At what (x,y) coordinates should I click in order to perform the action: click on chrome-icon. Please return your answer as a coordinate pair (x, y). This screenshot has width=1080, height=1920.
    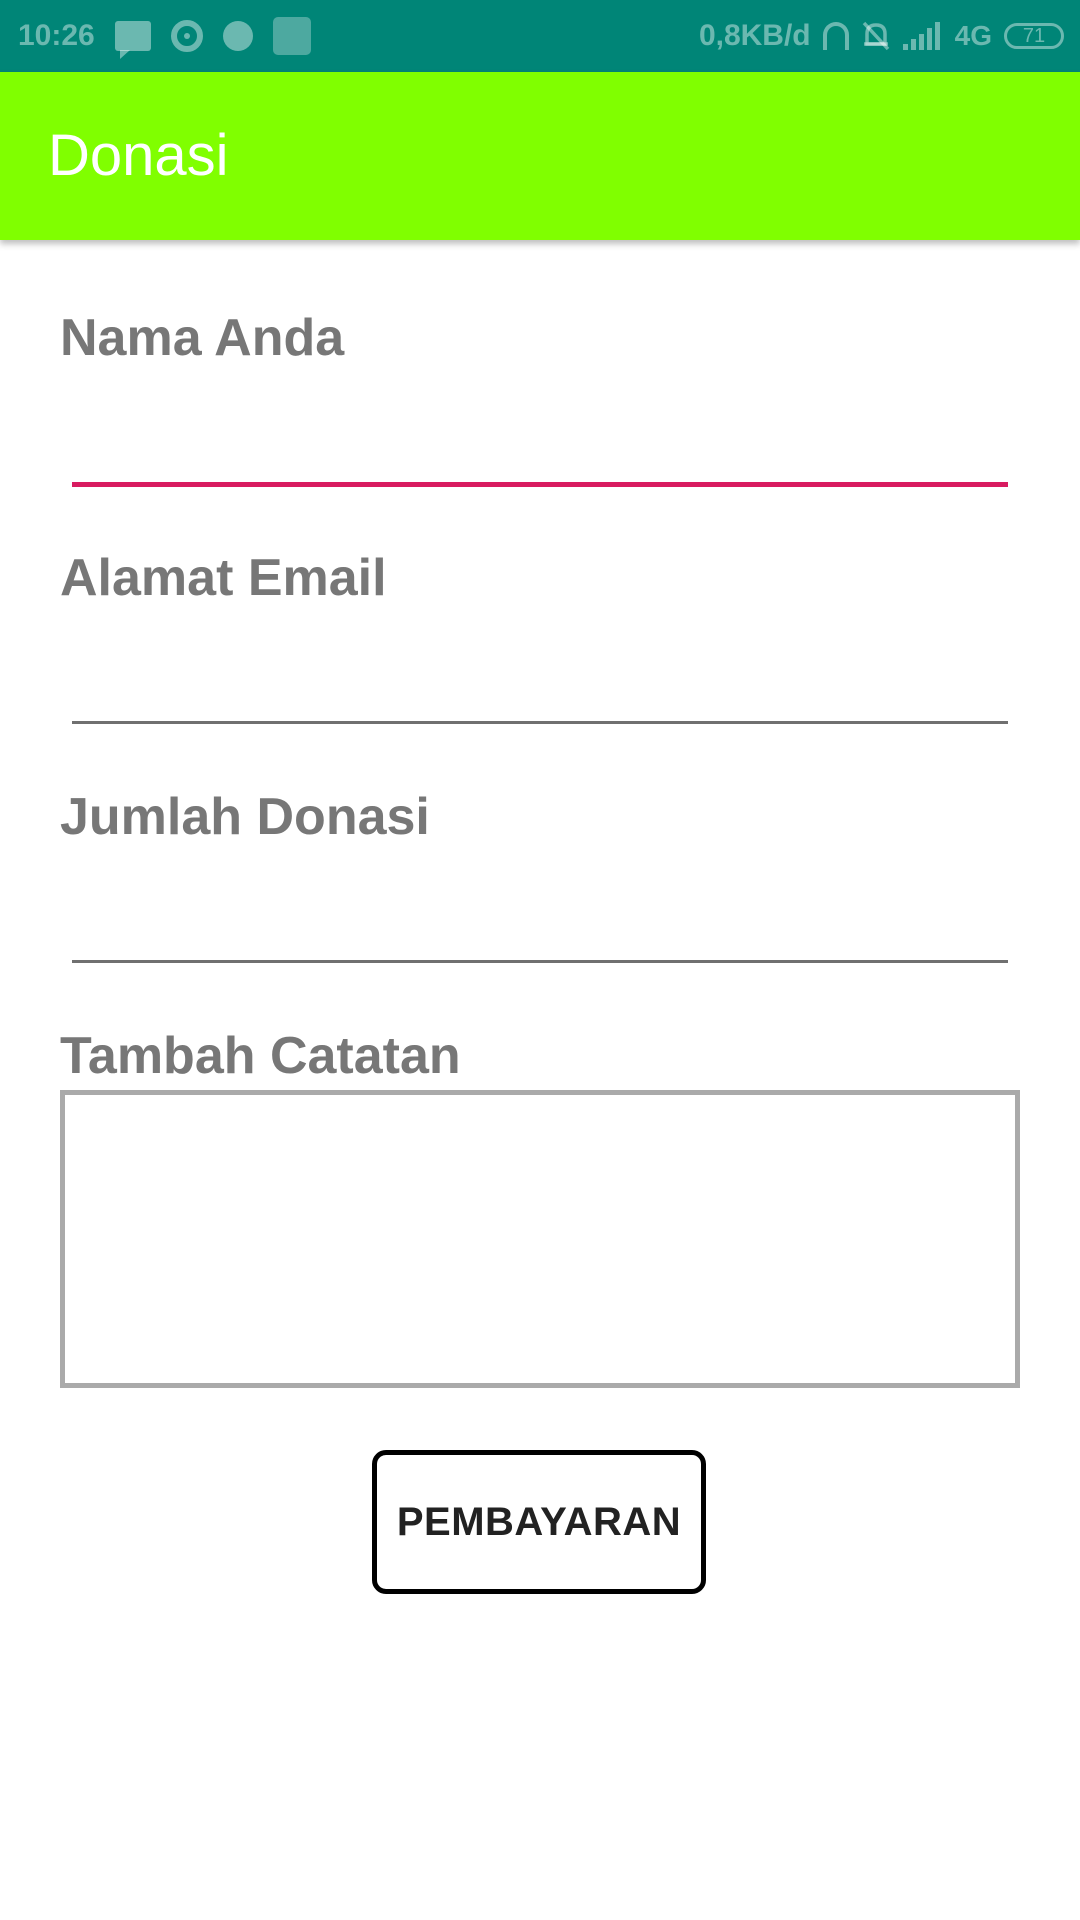
    Looking at the image, I should click on (186, 36).